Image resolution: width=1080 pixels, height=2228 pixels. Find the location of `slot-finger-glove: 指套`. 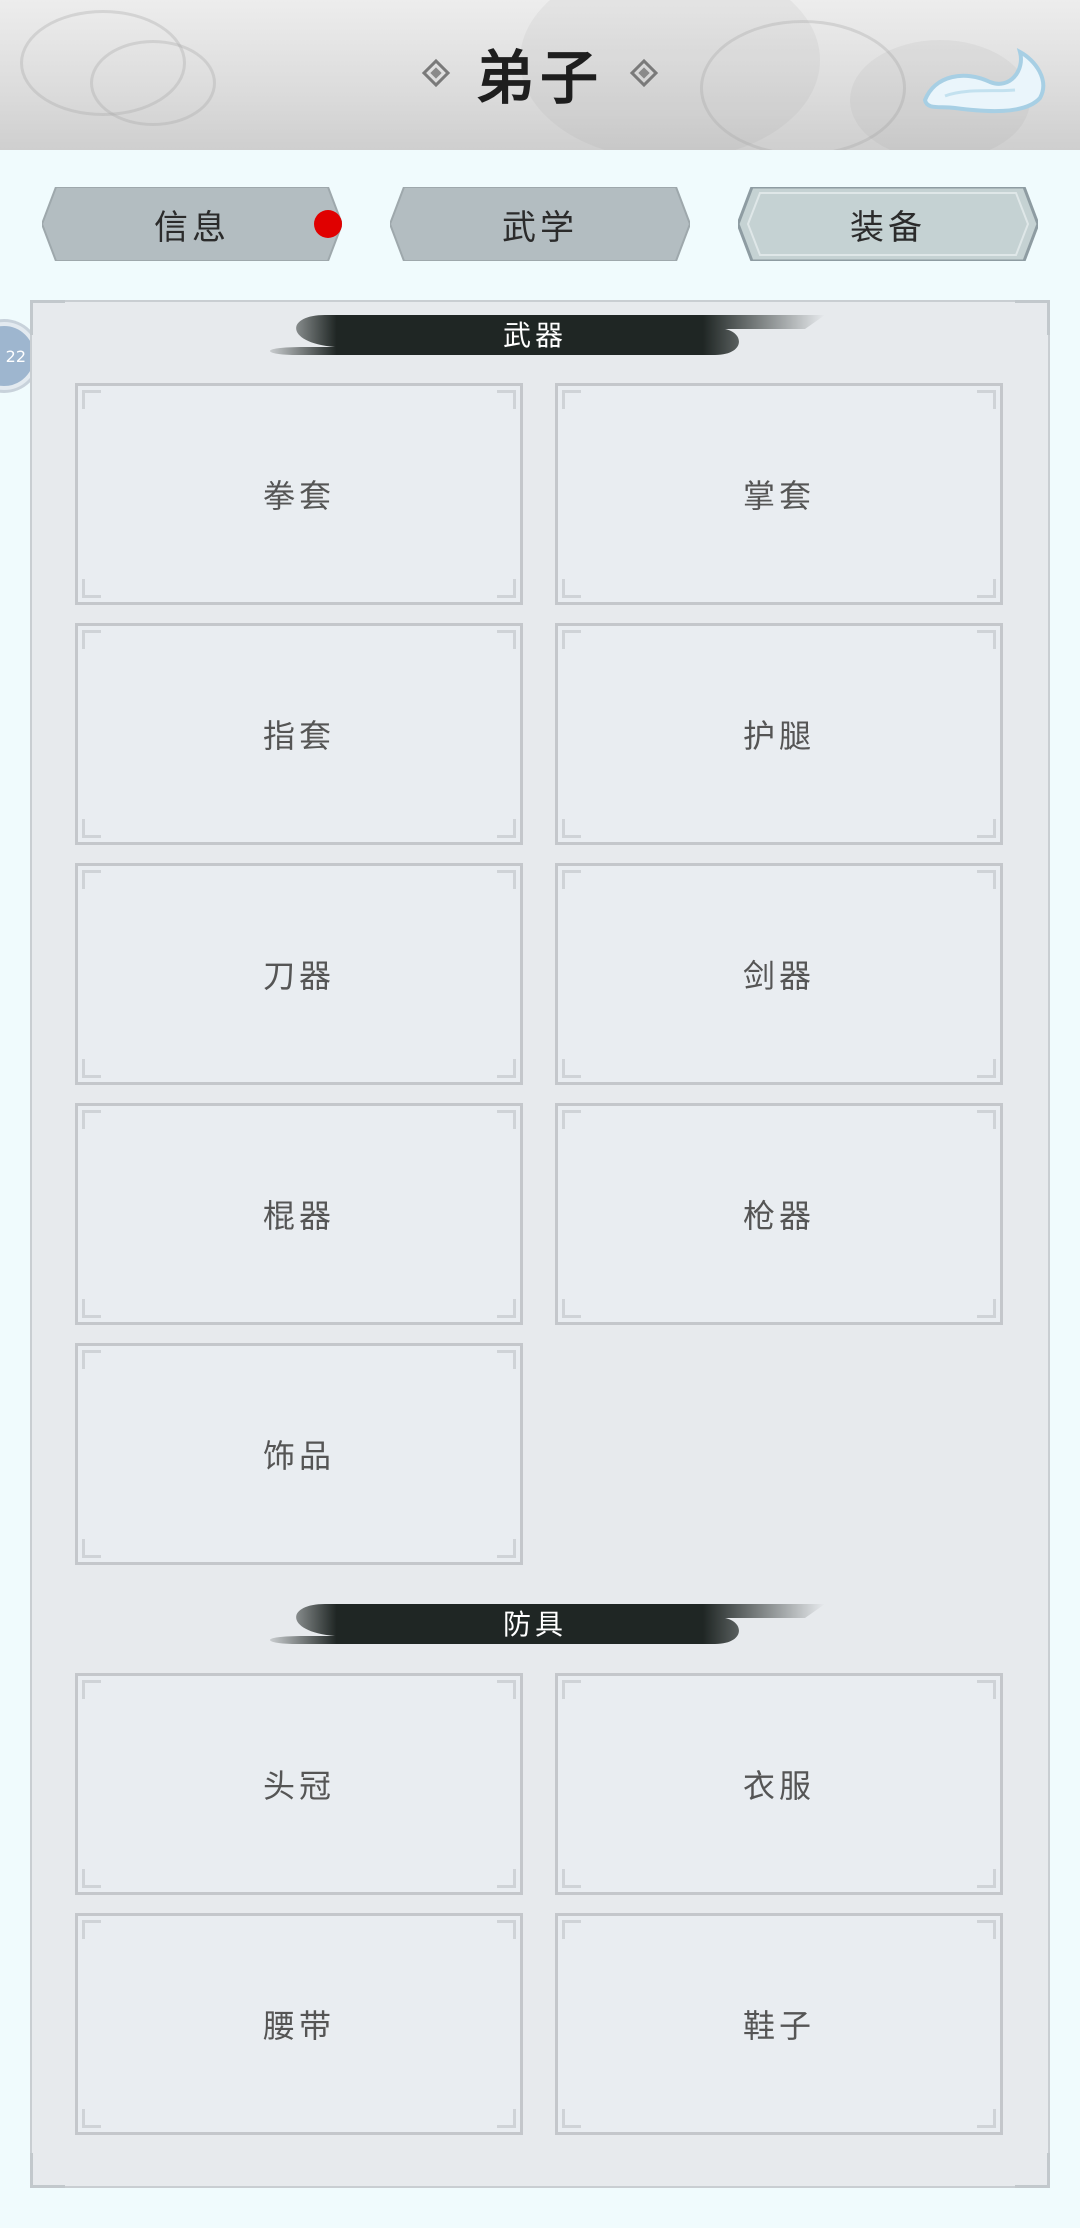

slot-finger-glove: 指套 is located at coordinates (299, 734).